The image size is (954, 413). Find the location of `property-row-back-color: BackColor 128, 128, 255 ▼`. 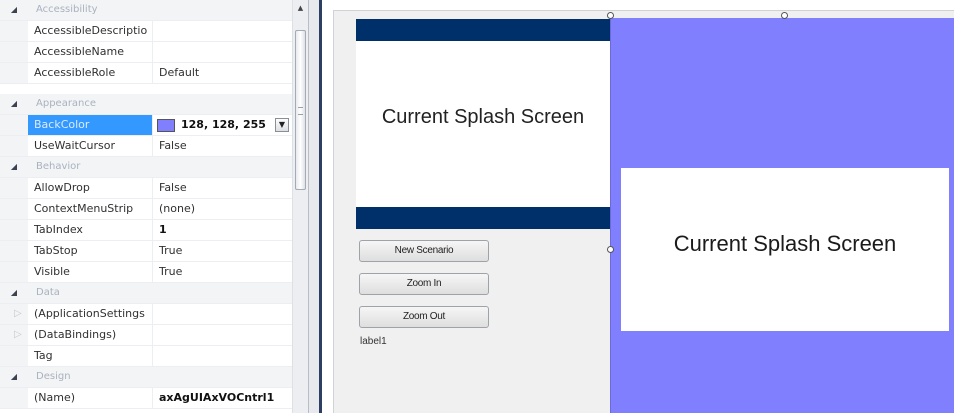

property-row-back-color: BackColor 128, 128, 255 ▼ is located at coordinates (146, 125).